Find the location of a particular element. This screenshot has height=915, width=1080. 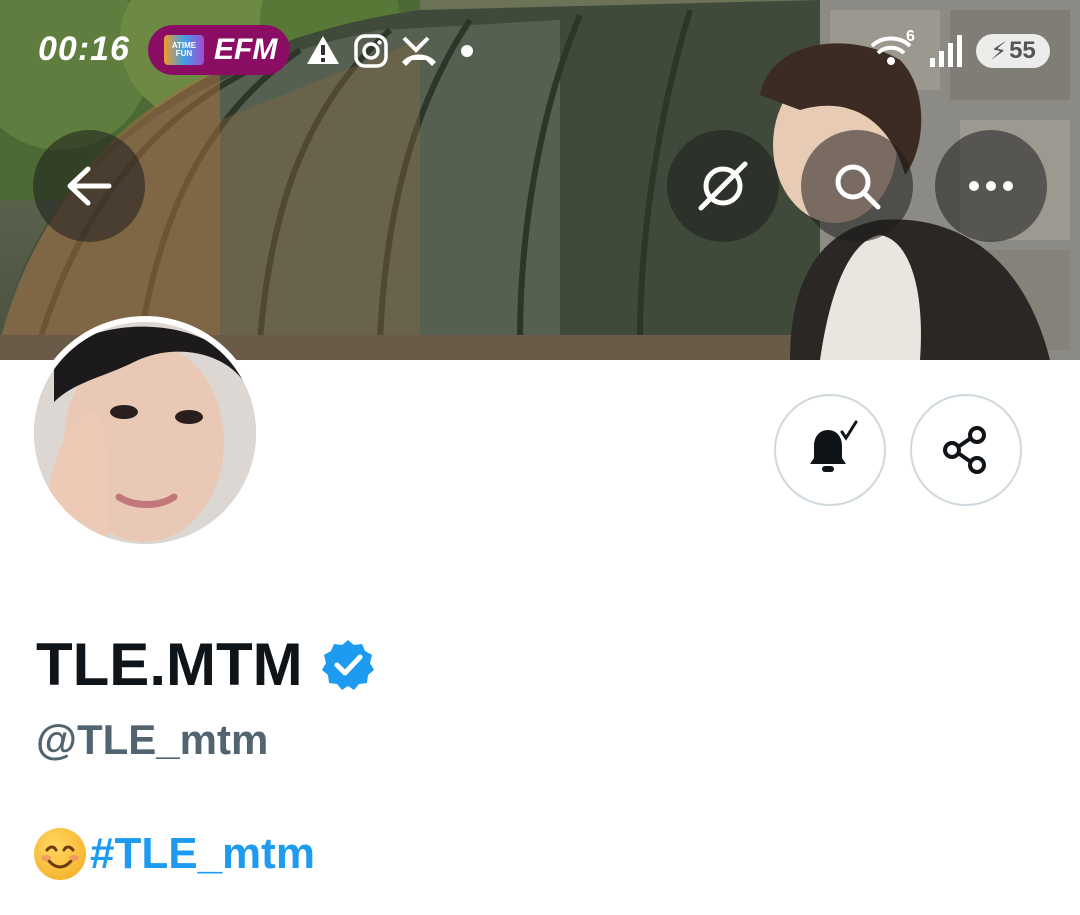

notification-pill: ATIME FUN EFM is located at coordinates (219, 50).